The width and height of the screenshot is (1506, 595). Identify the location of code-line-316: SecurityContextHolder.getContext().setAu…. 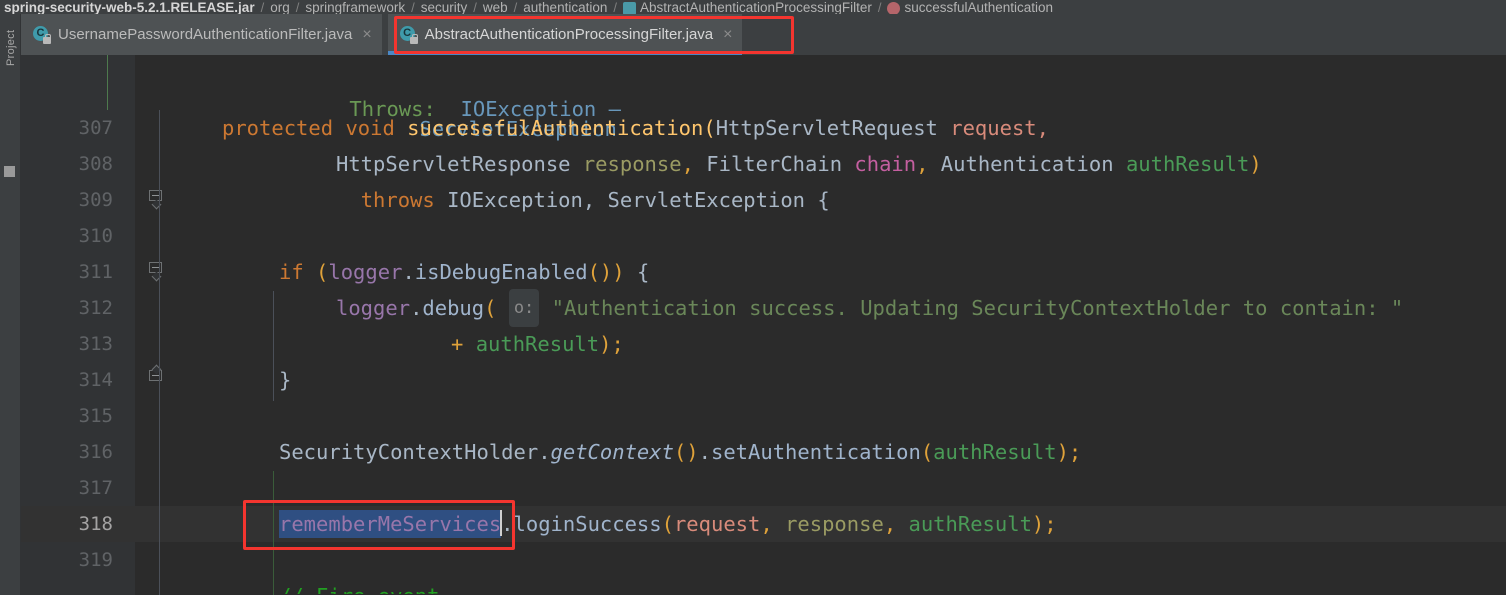
(680, 452).